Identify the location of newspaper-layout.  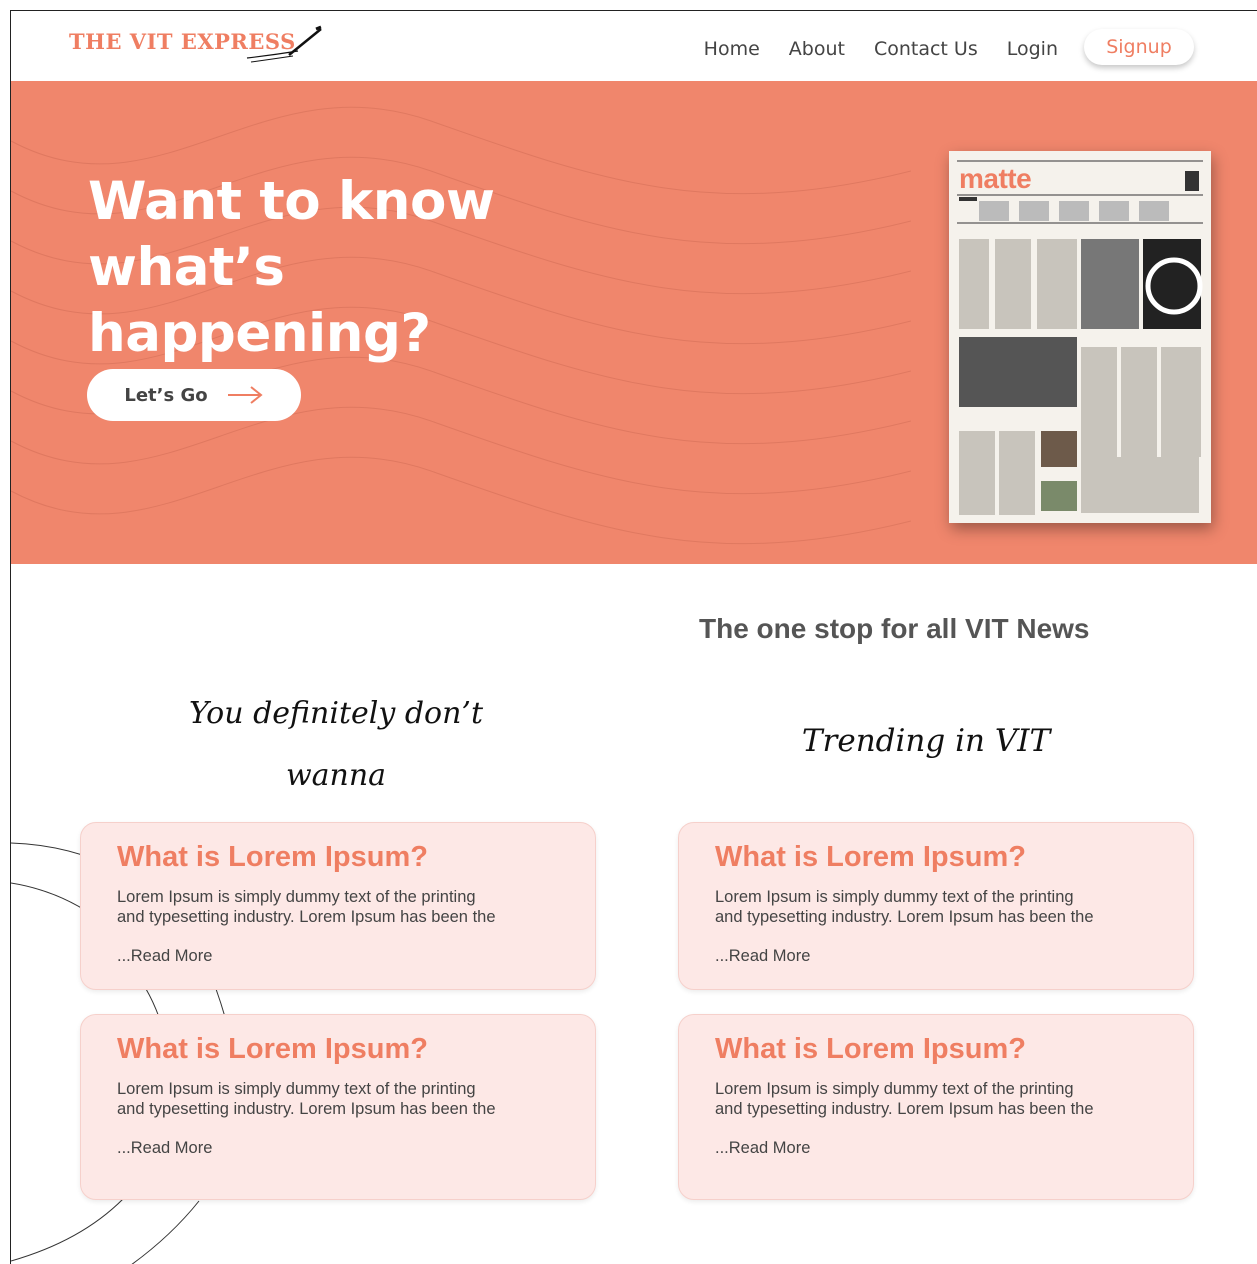
(1080, 337).